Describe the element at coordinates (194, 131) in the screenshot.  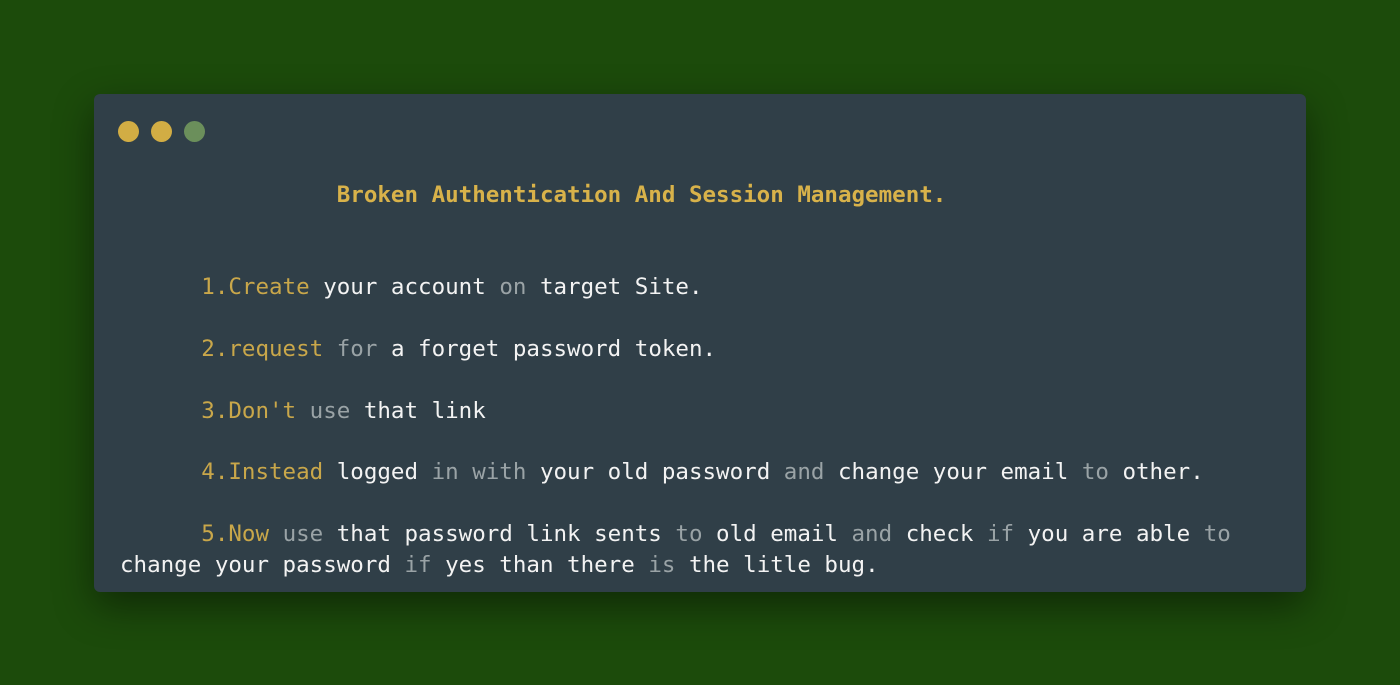
I see `maximize-dot-icon` at that location.